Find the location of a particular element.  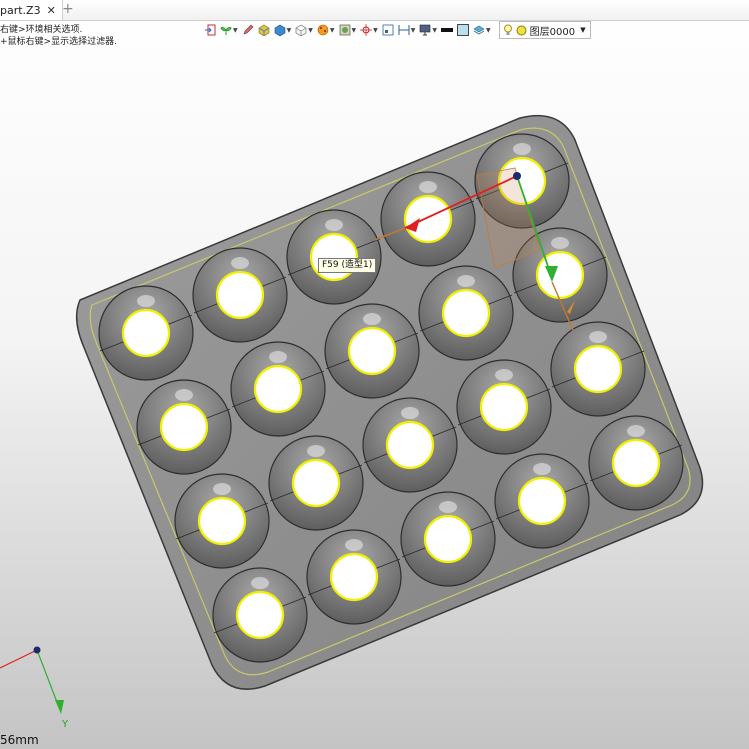

new-tab-icon: + is located at coordinates (68, 9).